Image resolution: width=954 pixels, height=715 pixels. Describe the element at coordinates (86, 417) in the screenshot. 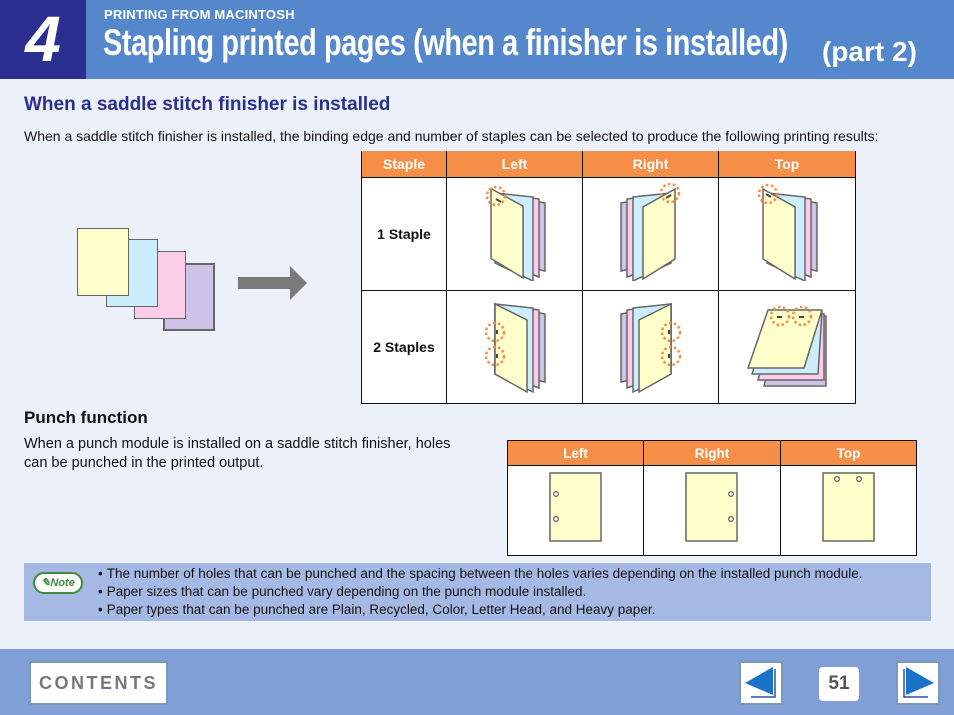

I see `punch-function-heading: Punch function` at that location.